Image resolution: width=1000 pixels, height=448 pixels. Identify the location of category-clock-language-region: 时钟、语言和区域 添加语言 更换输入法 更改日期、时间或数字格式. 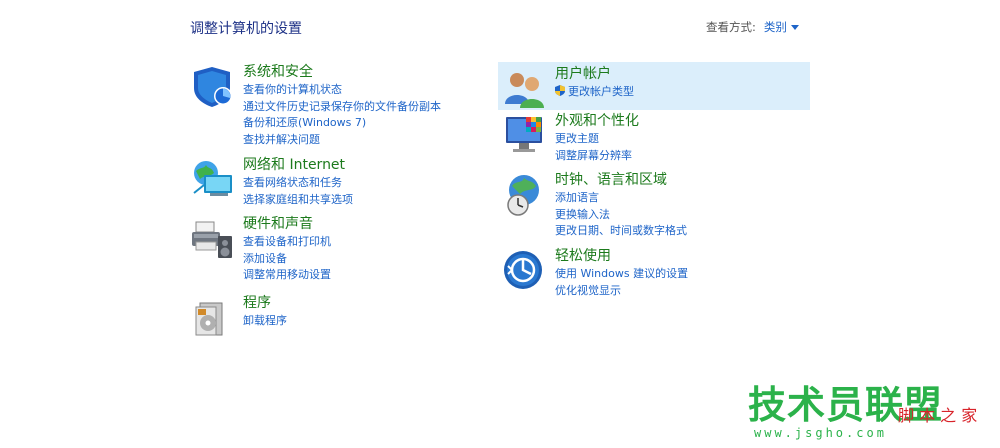
(594, 206).